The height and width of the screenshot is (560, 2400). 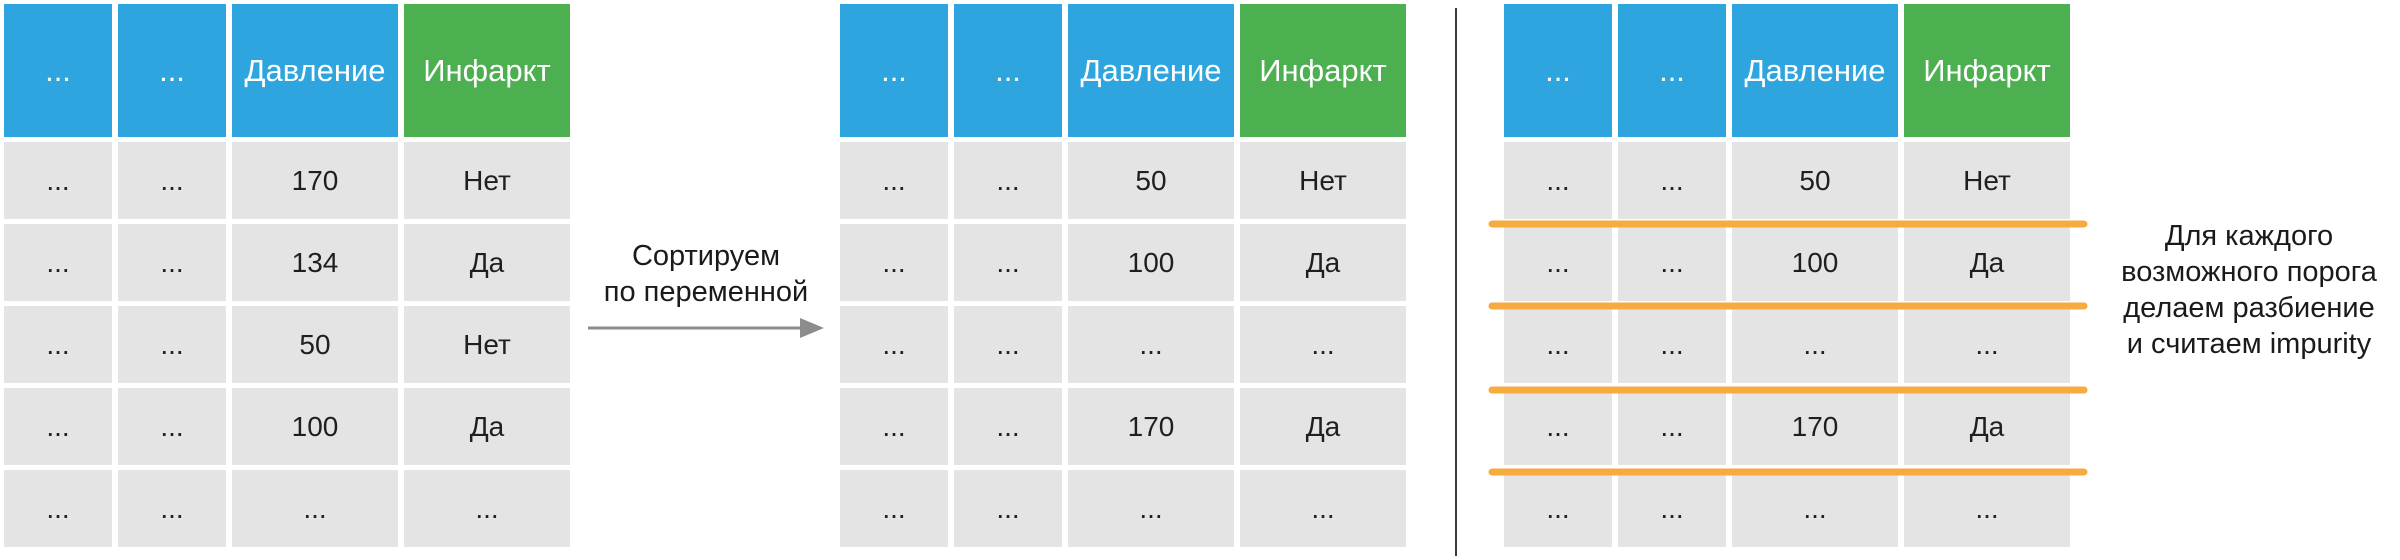 What do you see at coordinates (2249, 272) in the screenshot?
I see `threshold-caption-line: возможного порога` at bounding box center [2249, 272].